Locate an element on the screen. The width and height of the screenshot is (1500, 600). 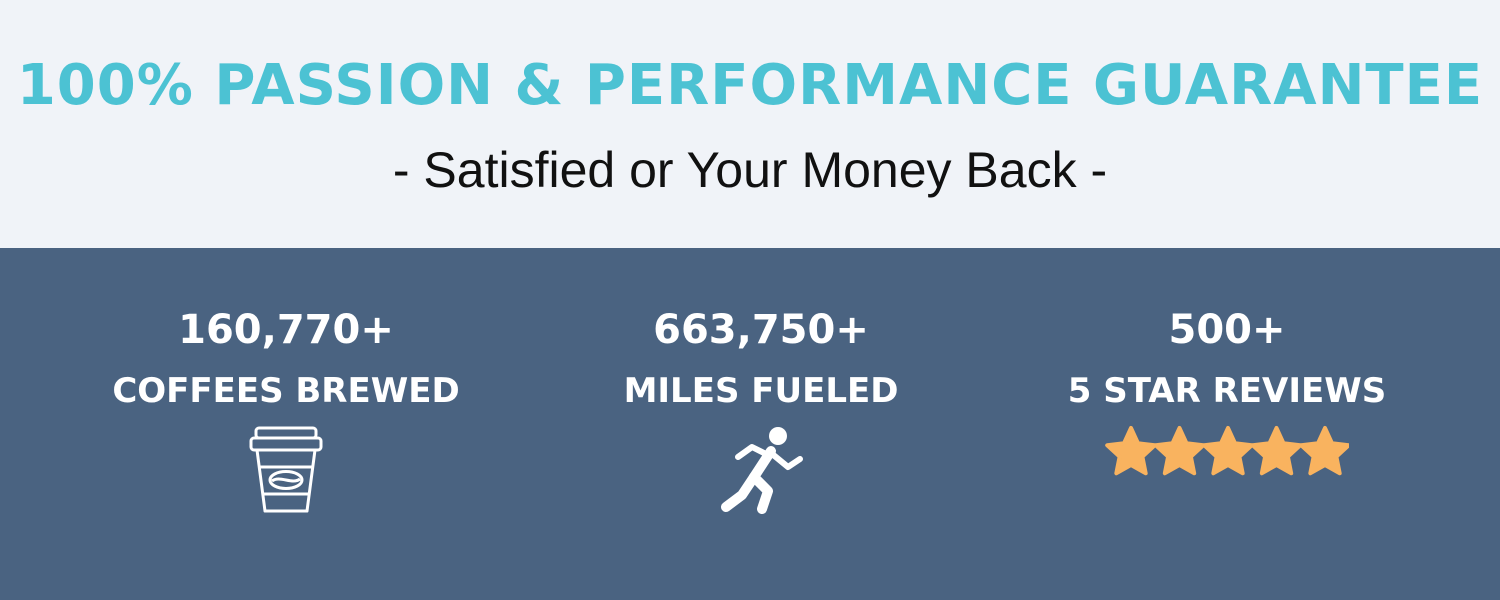
stat-number: 160,770+ is located at coordinates (286, 330).